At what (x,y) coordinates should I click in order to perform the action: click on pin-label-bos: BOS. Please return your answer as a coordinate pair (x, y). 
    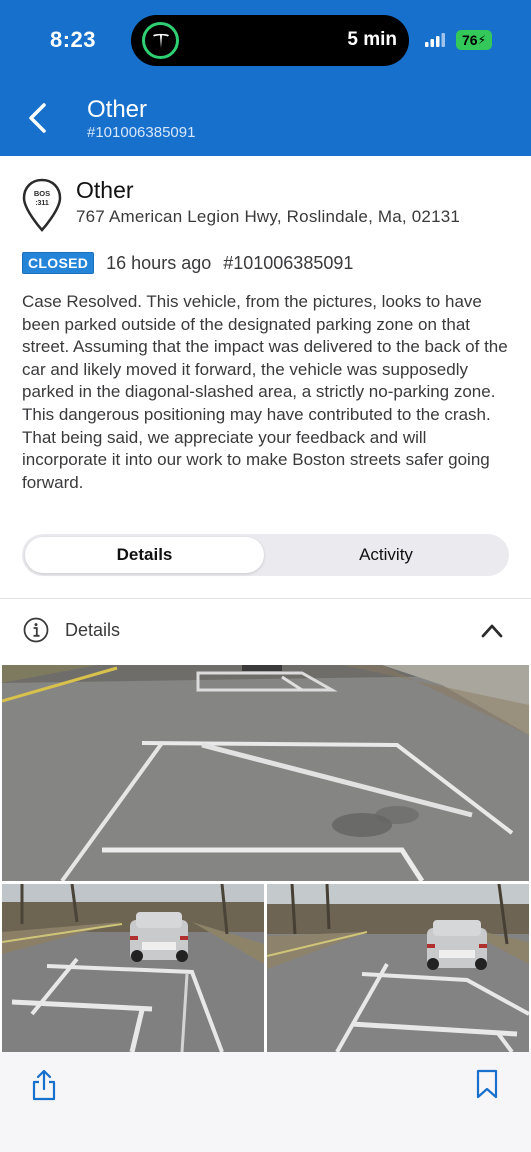
    Looking at the image, I should click on (42, 193).